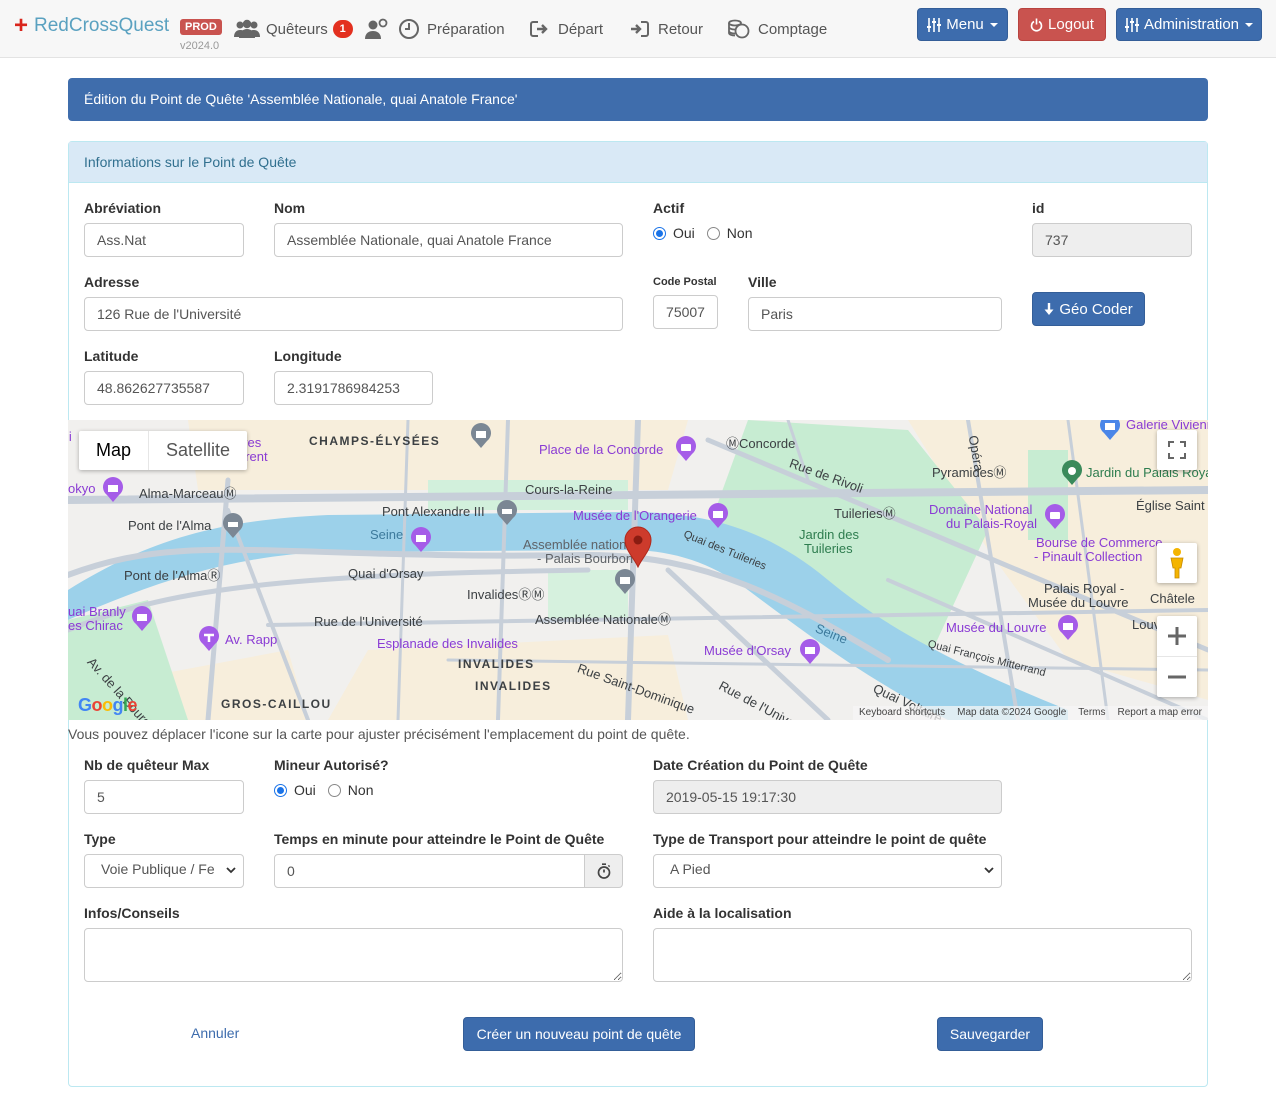 The width and height of the screenshot is (1276, 1103). I want to click on max-queteurs-label: Nb de quêteur Max, so click(147, 765).